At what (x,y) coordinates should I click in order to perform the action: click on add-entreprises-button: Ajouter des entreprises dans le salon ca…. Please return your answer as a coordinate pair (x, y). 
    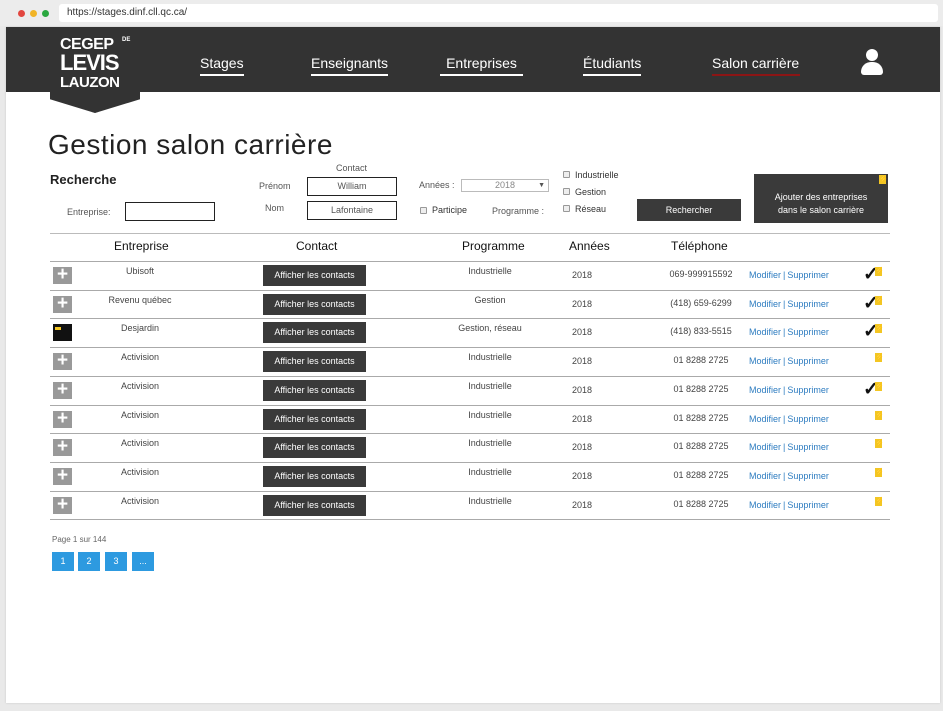
    Looking at the image, I should click on (821, 198).